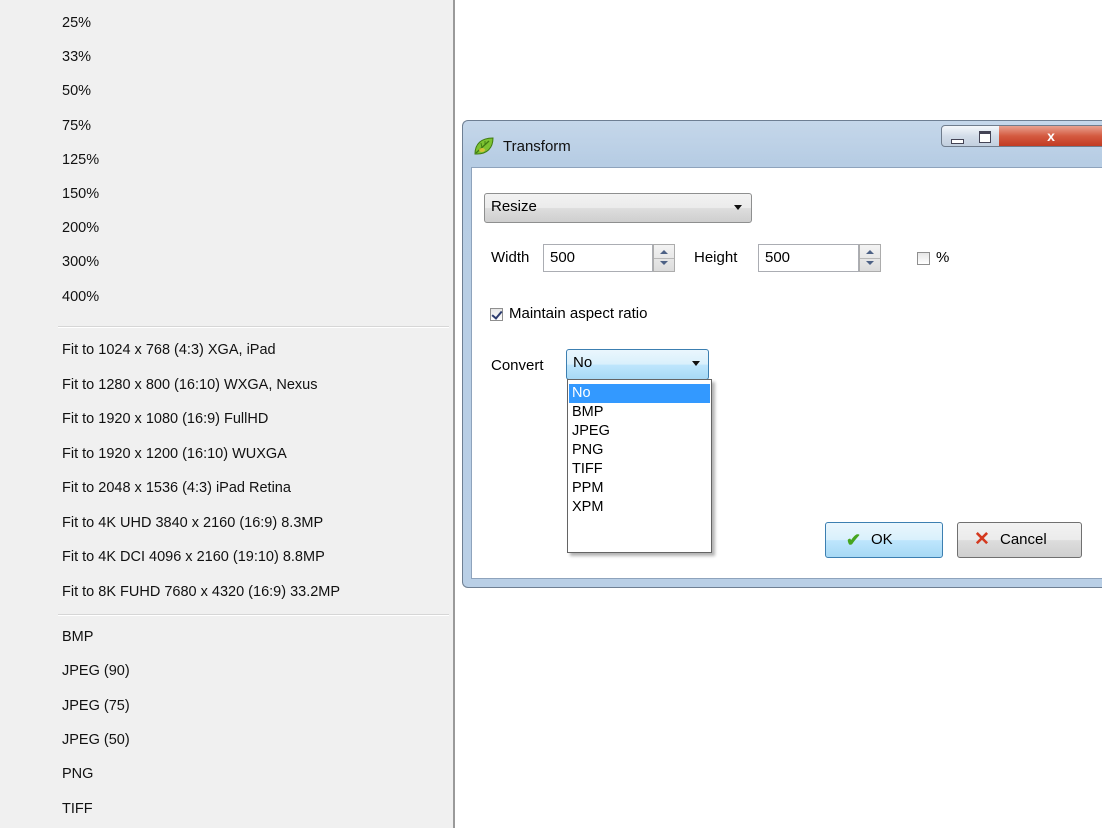 The image size is (1102, 828). I want to click on menu-item: 400%, so click(80, 297).